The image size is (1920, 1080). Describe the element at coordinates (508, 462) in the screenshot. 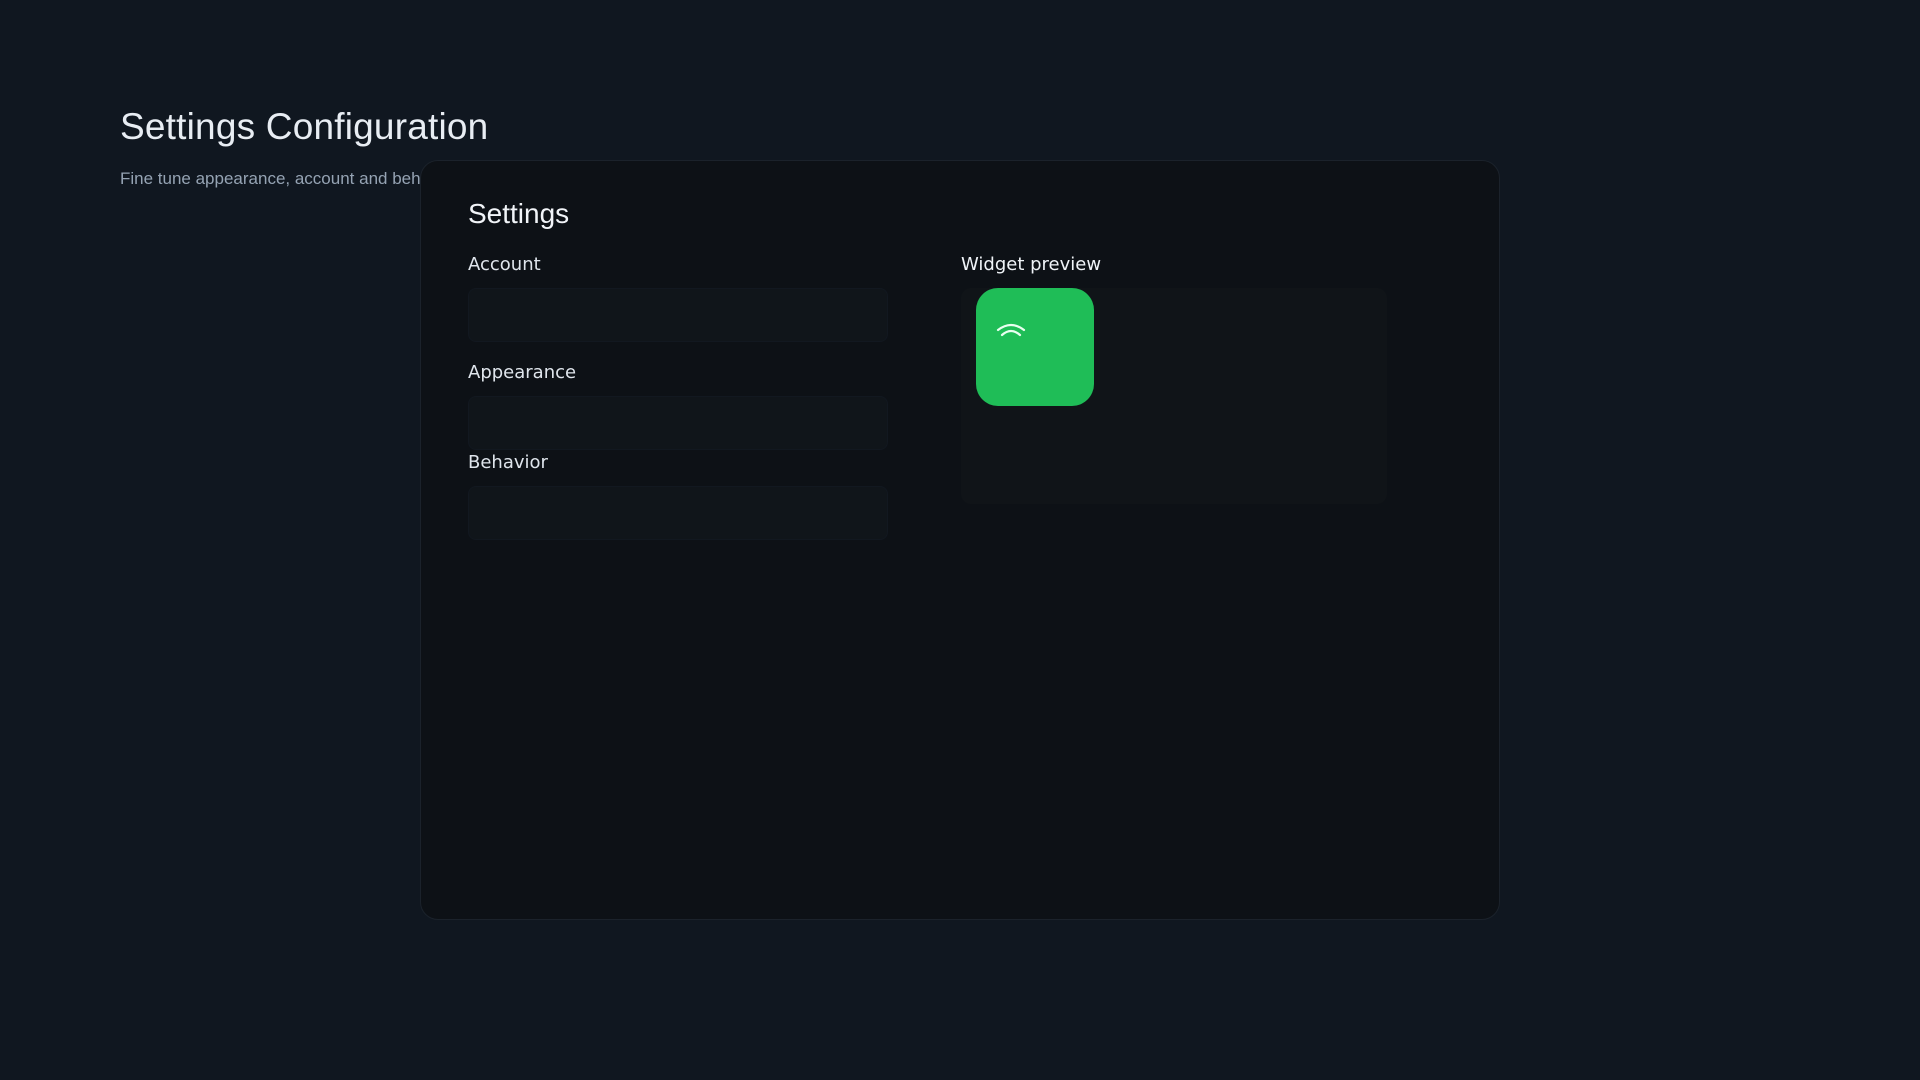

I see `section-label-behavior: Behavior` at that location.